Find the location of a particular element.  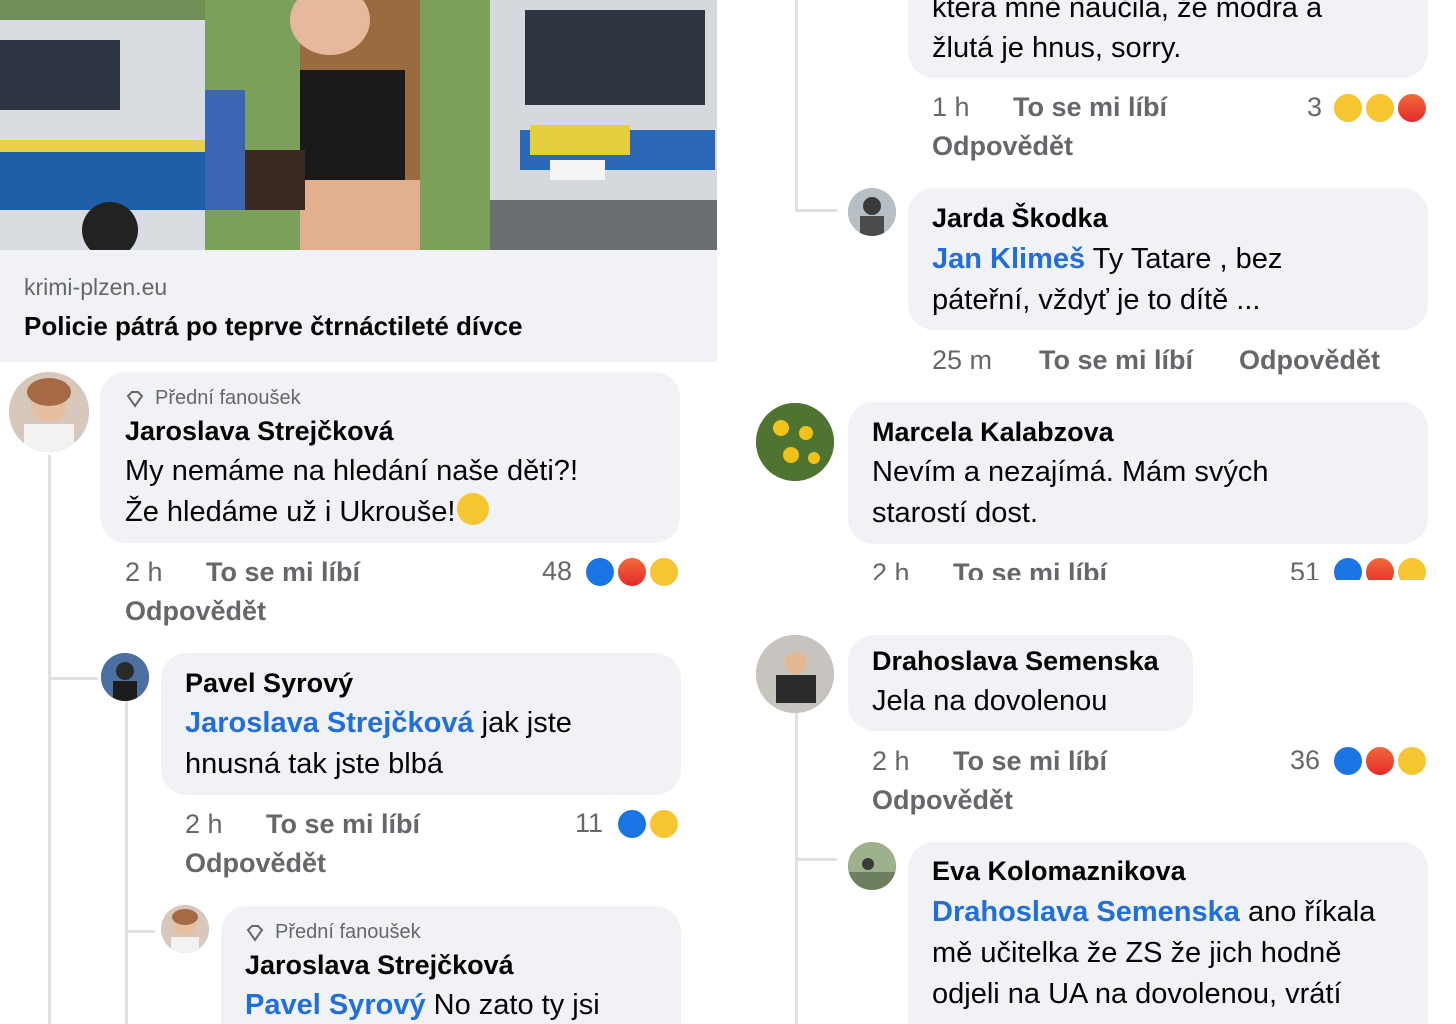

link-preview-image is located at coordinates (358, 125).